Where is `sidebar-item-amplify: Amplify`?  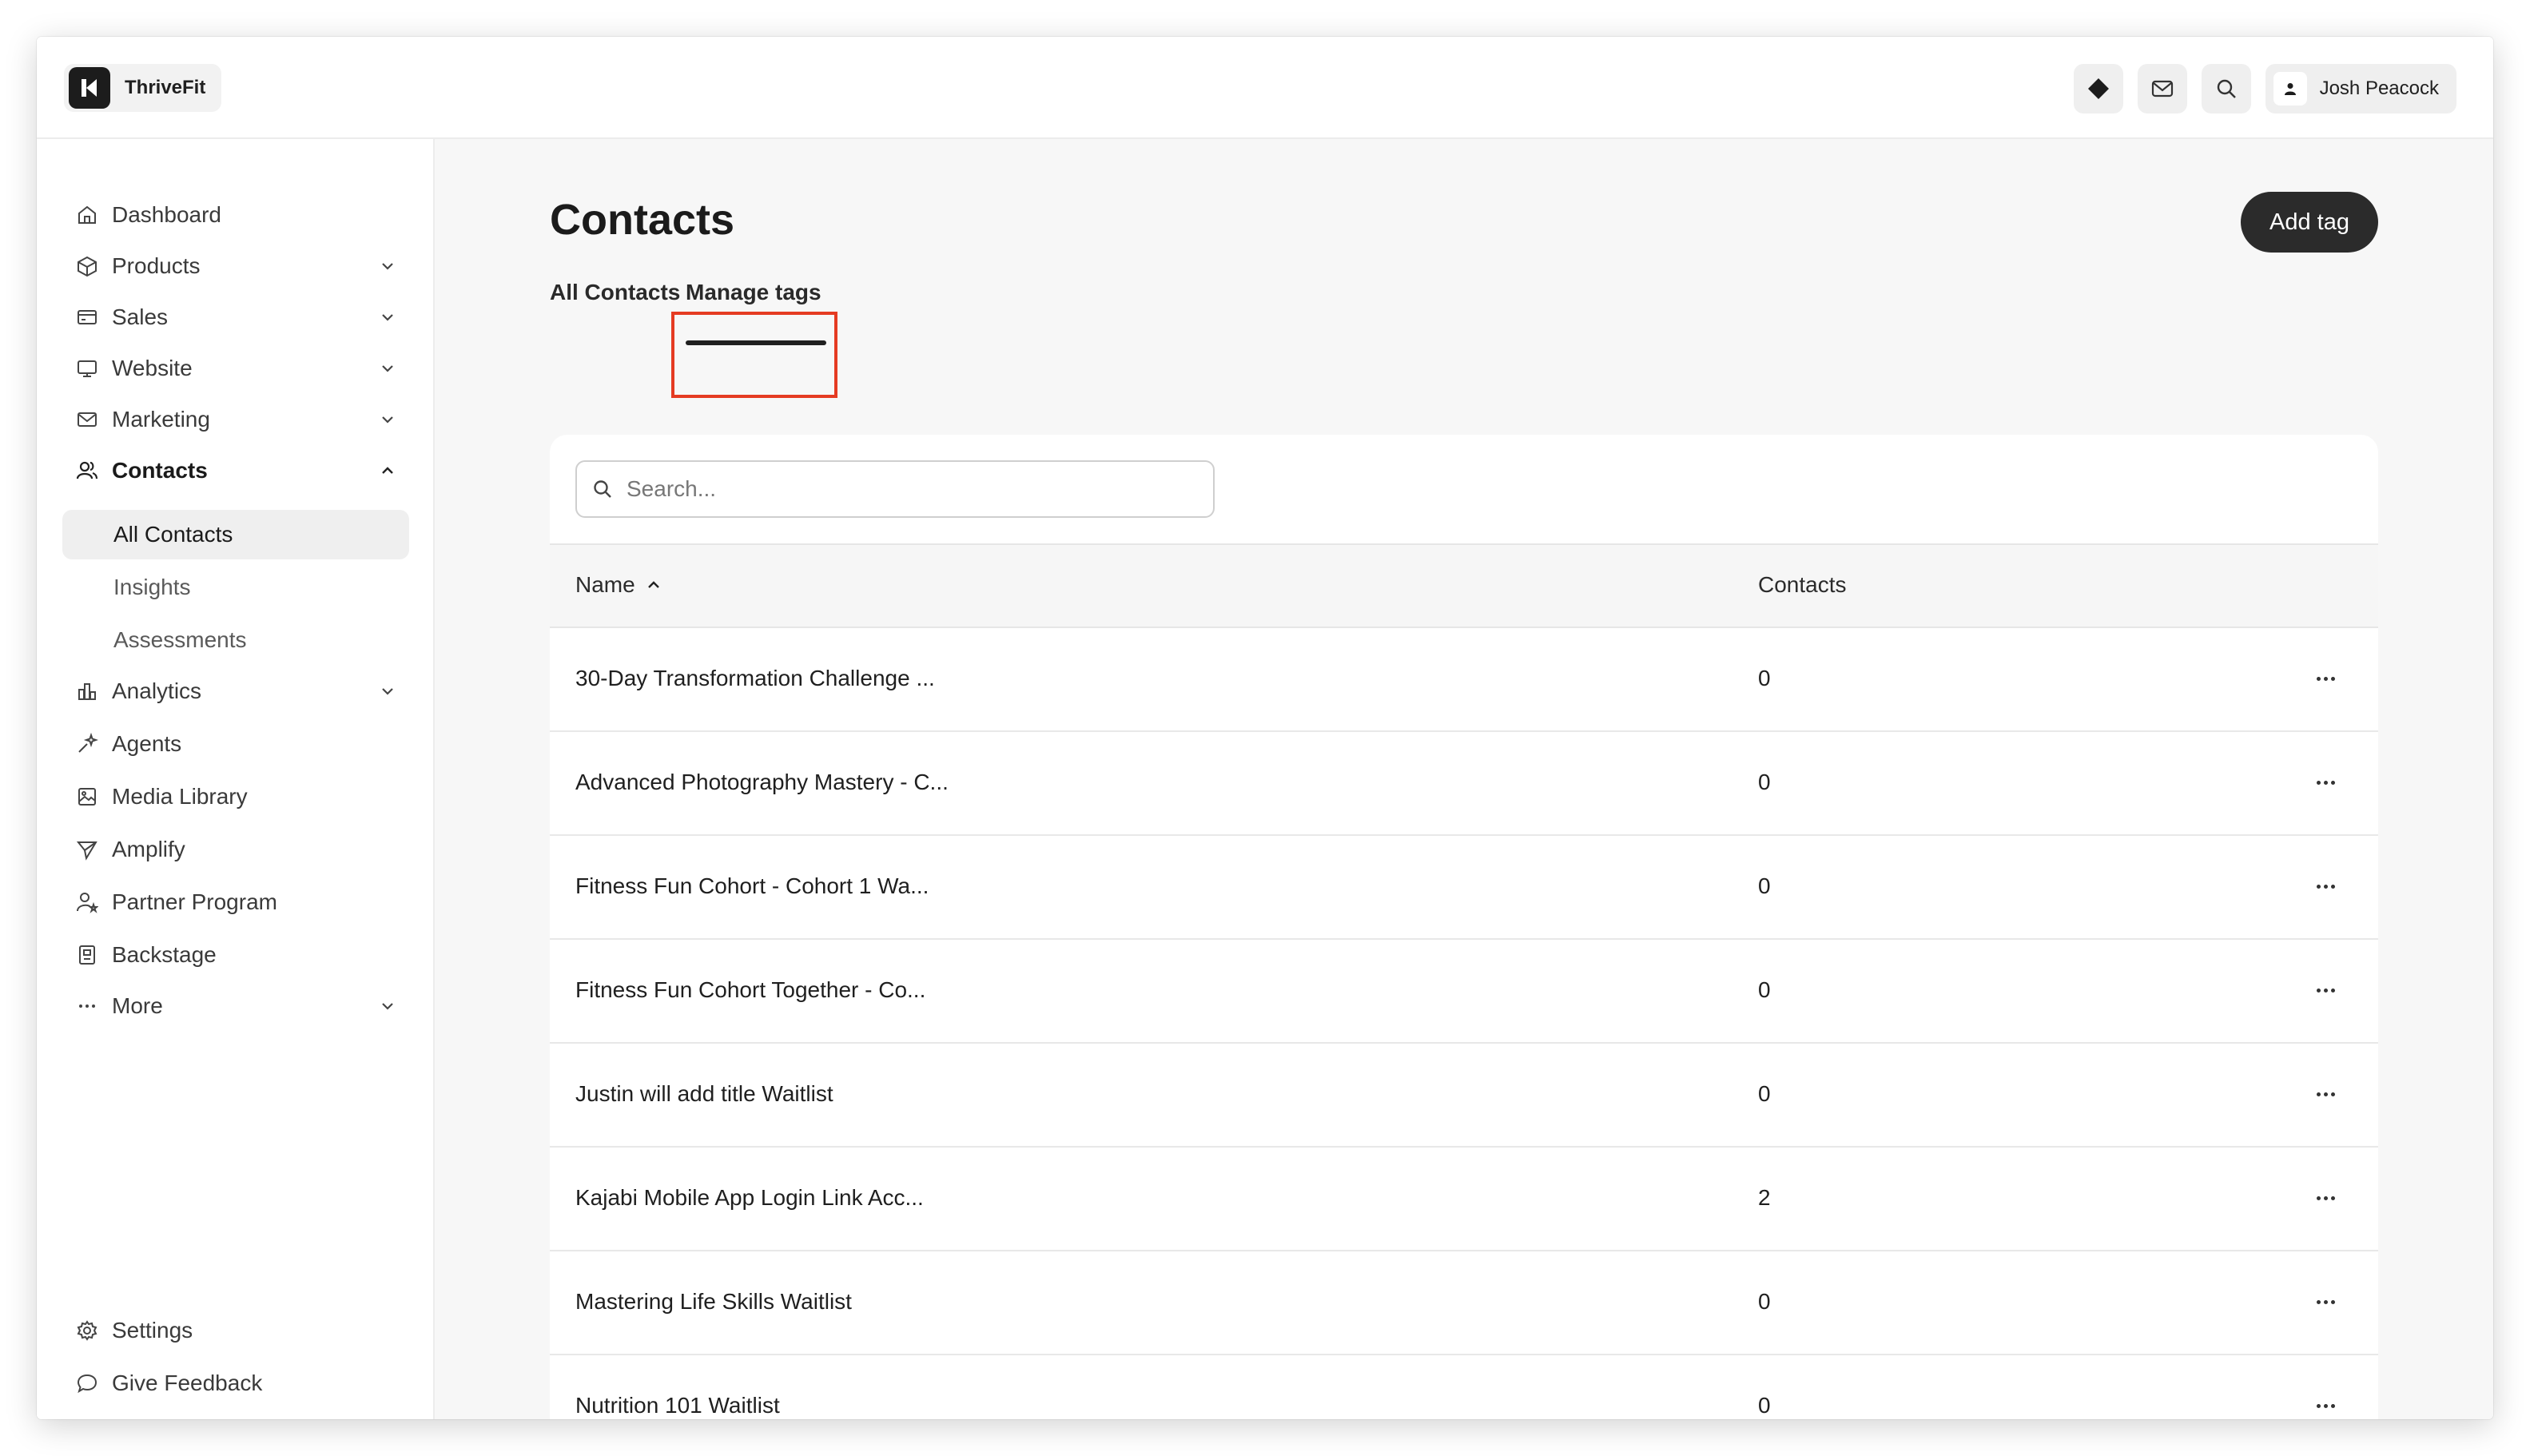
sidebar-item-amplify: Amplify is located at coordinates (236, 849).